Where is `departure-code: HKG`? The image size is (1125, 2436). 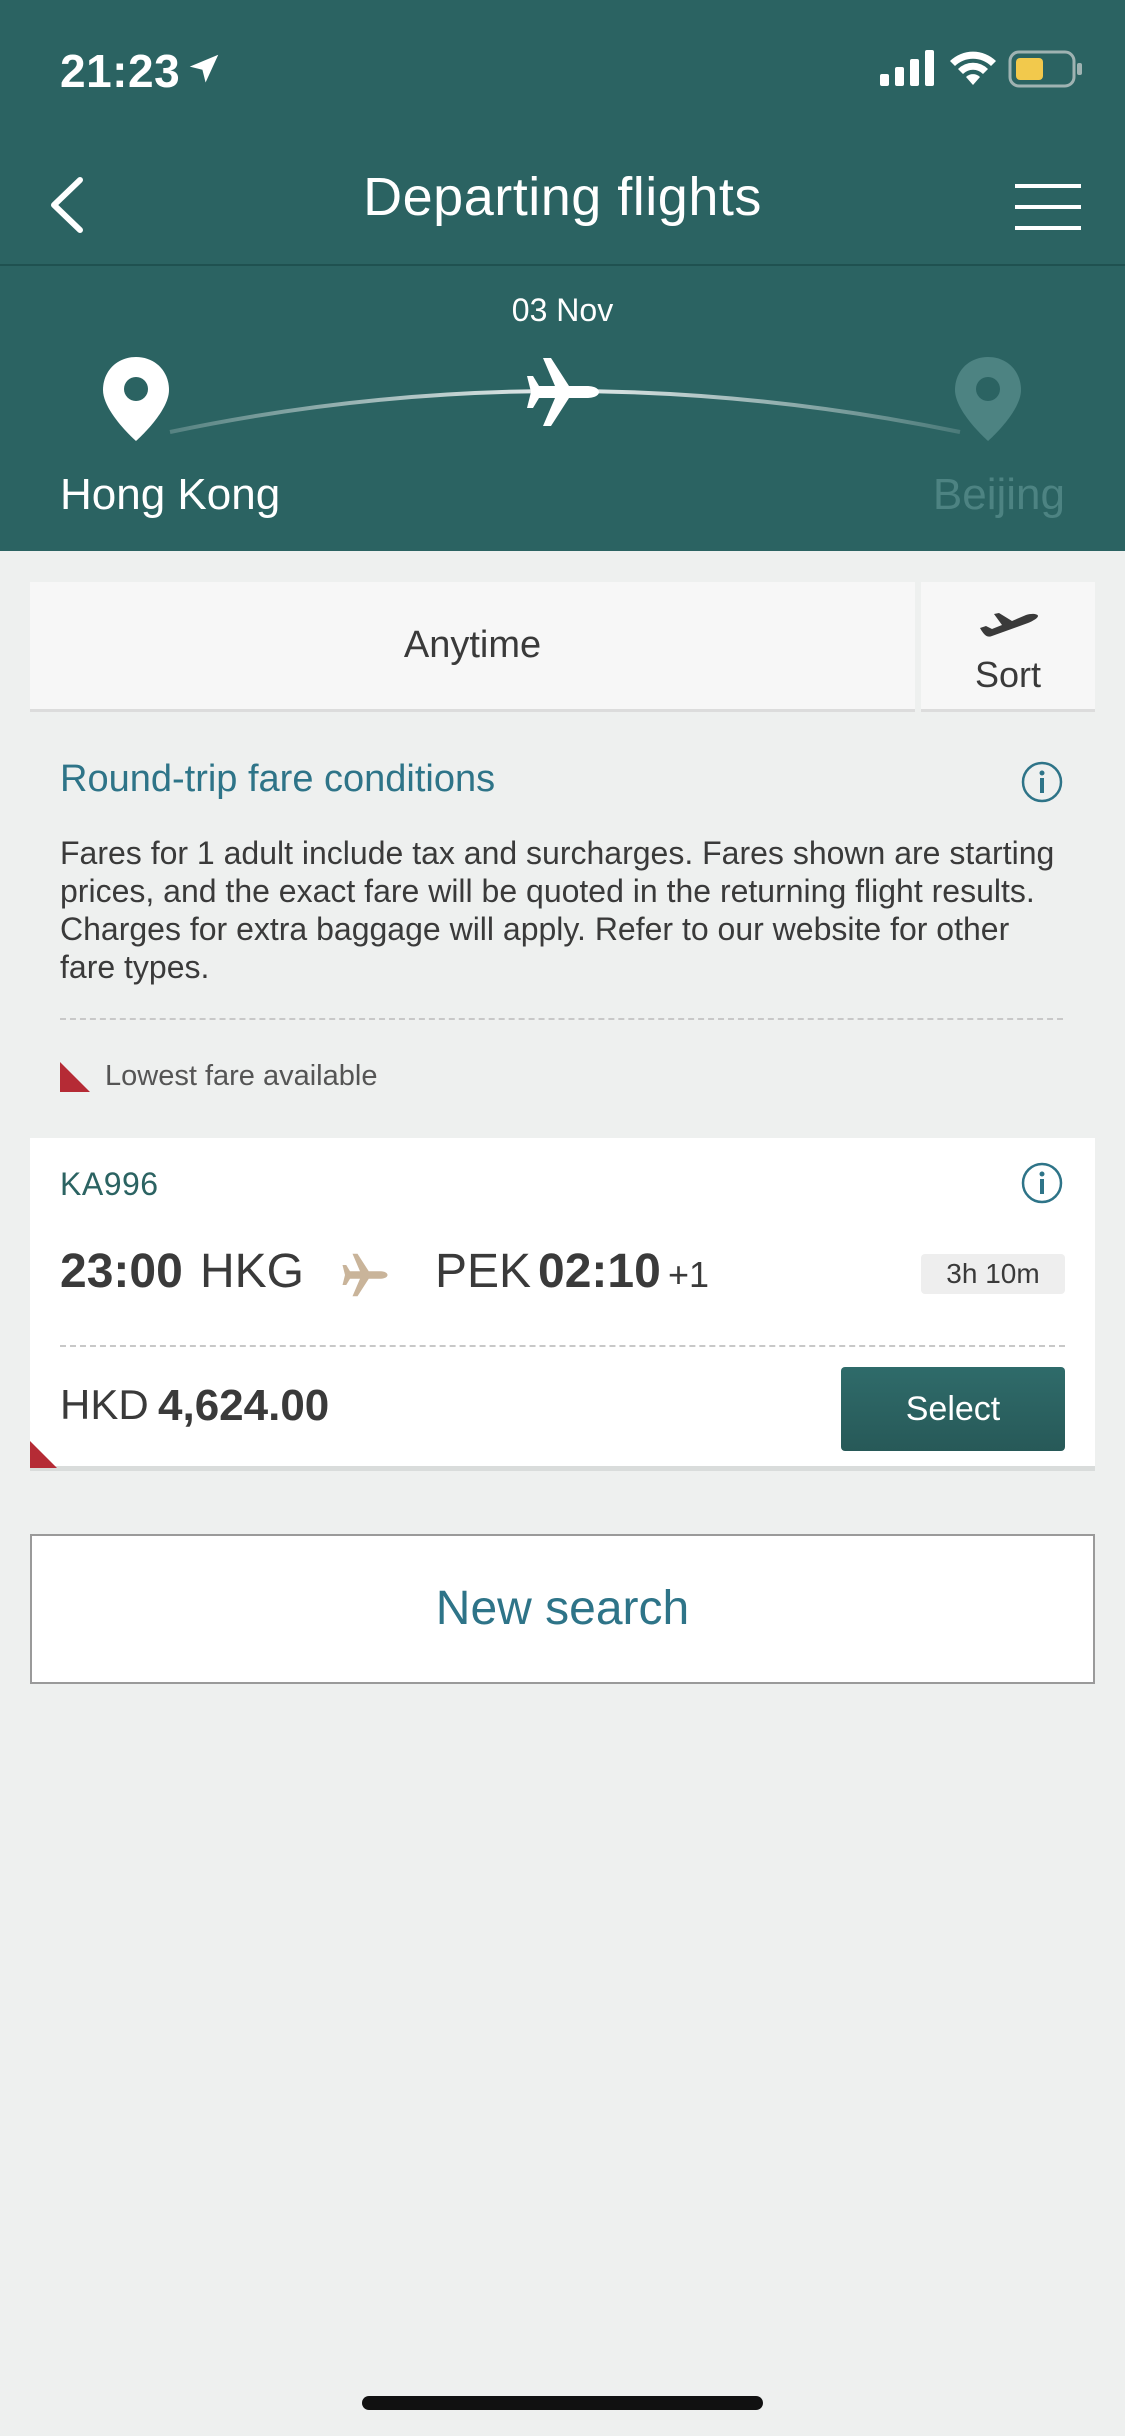 departure-code: HKG is located at coordinates (252, 1271).